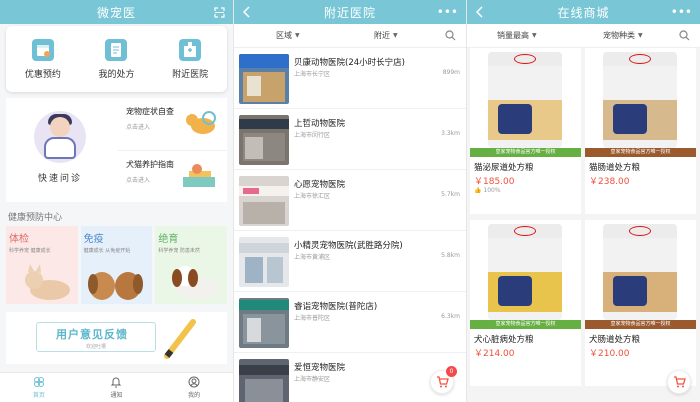 The height and width of the screenshot is (402, 700). I want to click on tab-notify: 通知, so click(116, 387).